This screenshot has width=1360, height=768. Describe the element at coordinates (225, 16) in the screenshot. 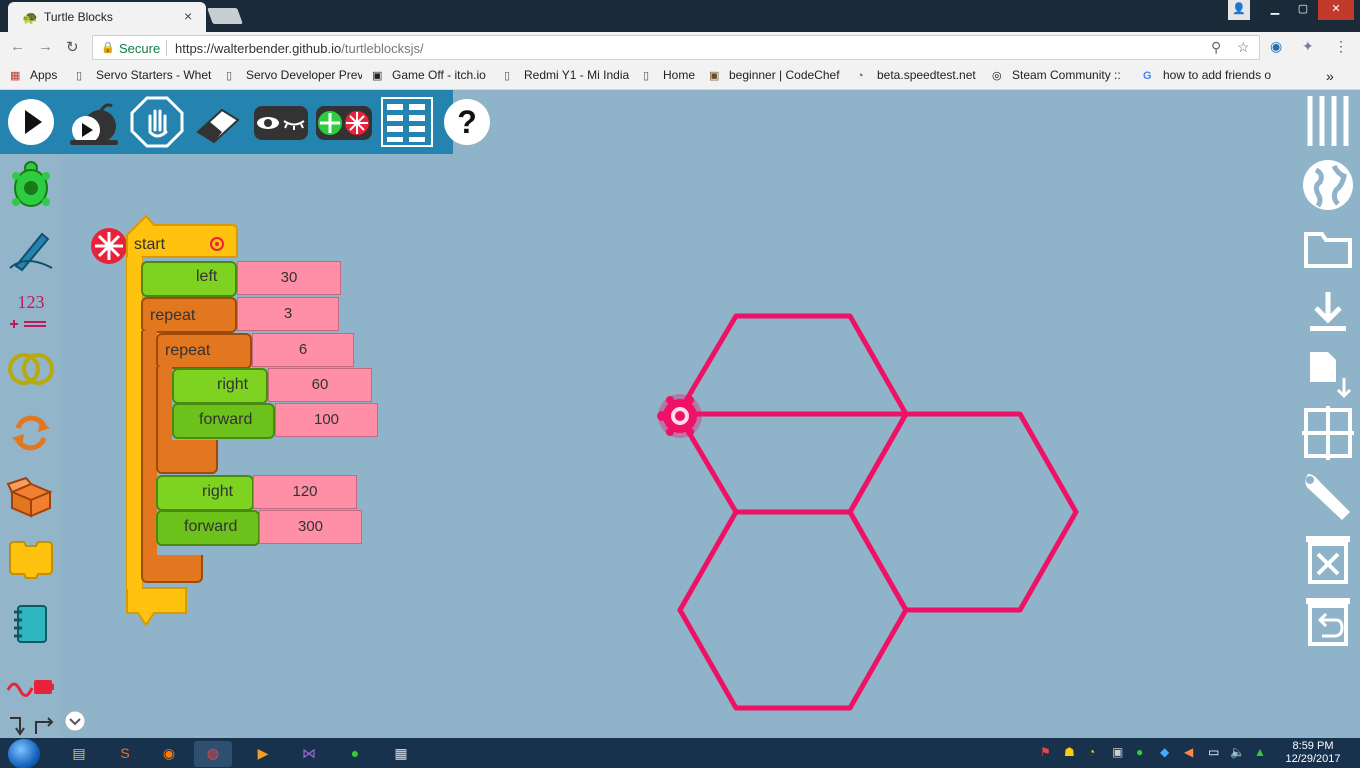

I see `new-tab-button` at that location.